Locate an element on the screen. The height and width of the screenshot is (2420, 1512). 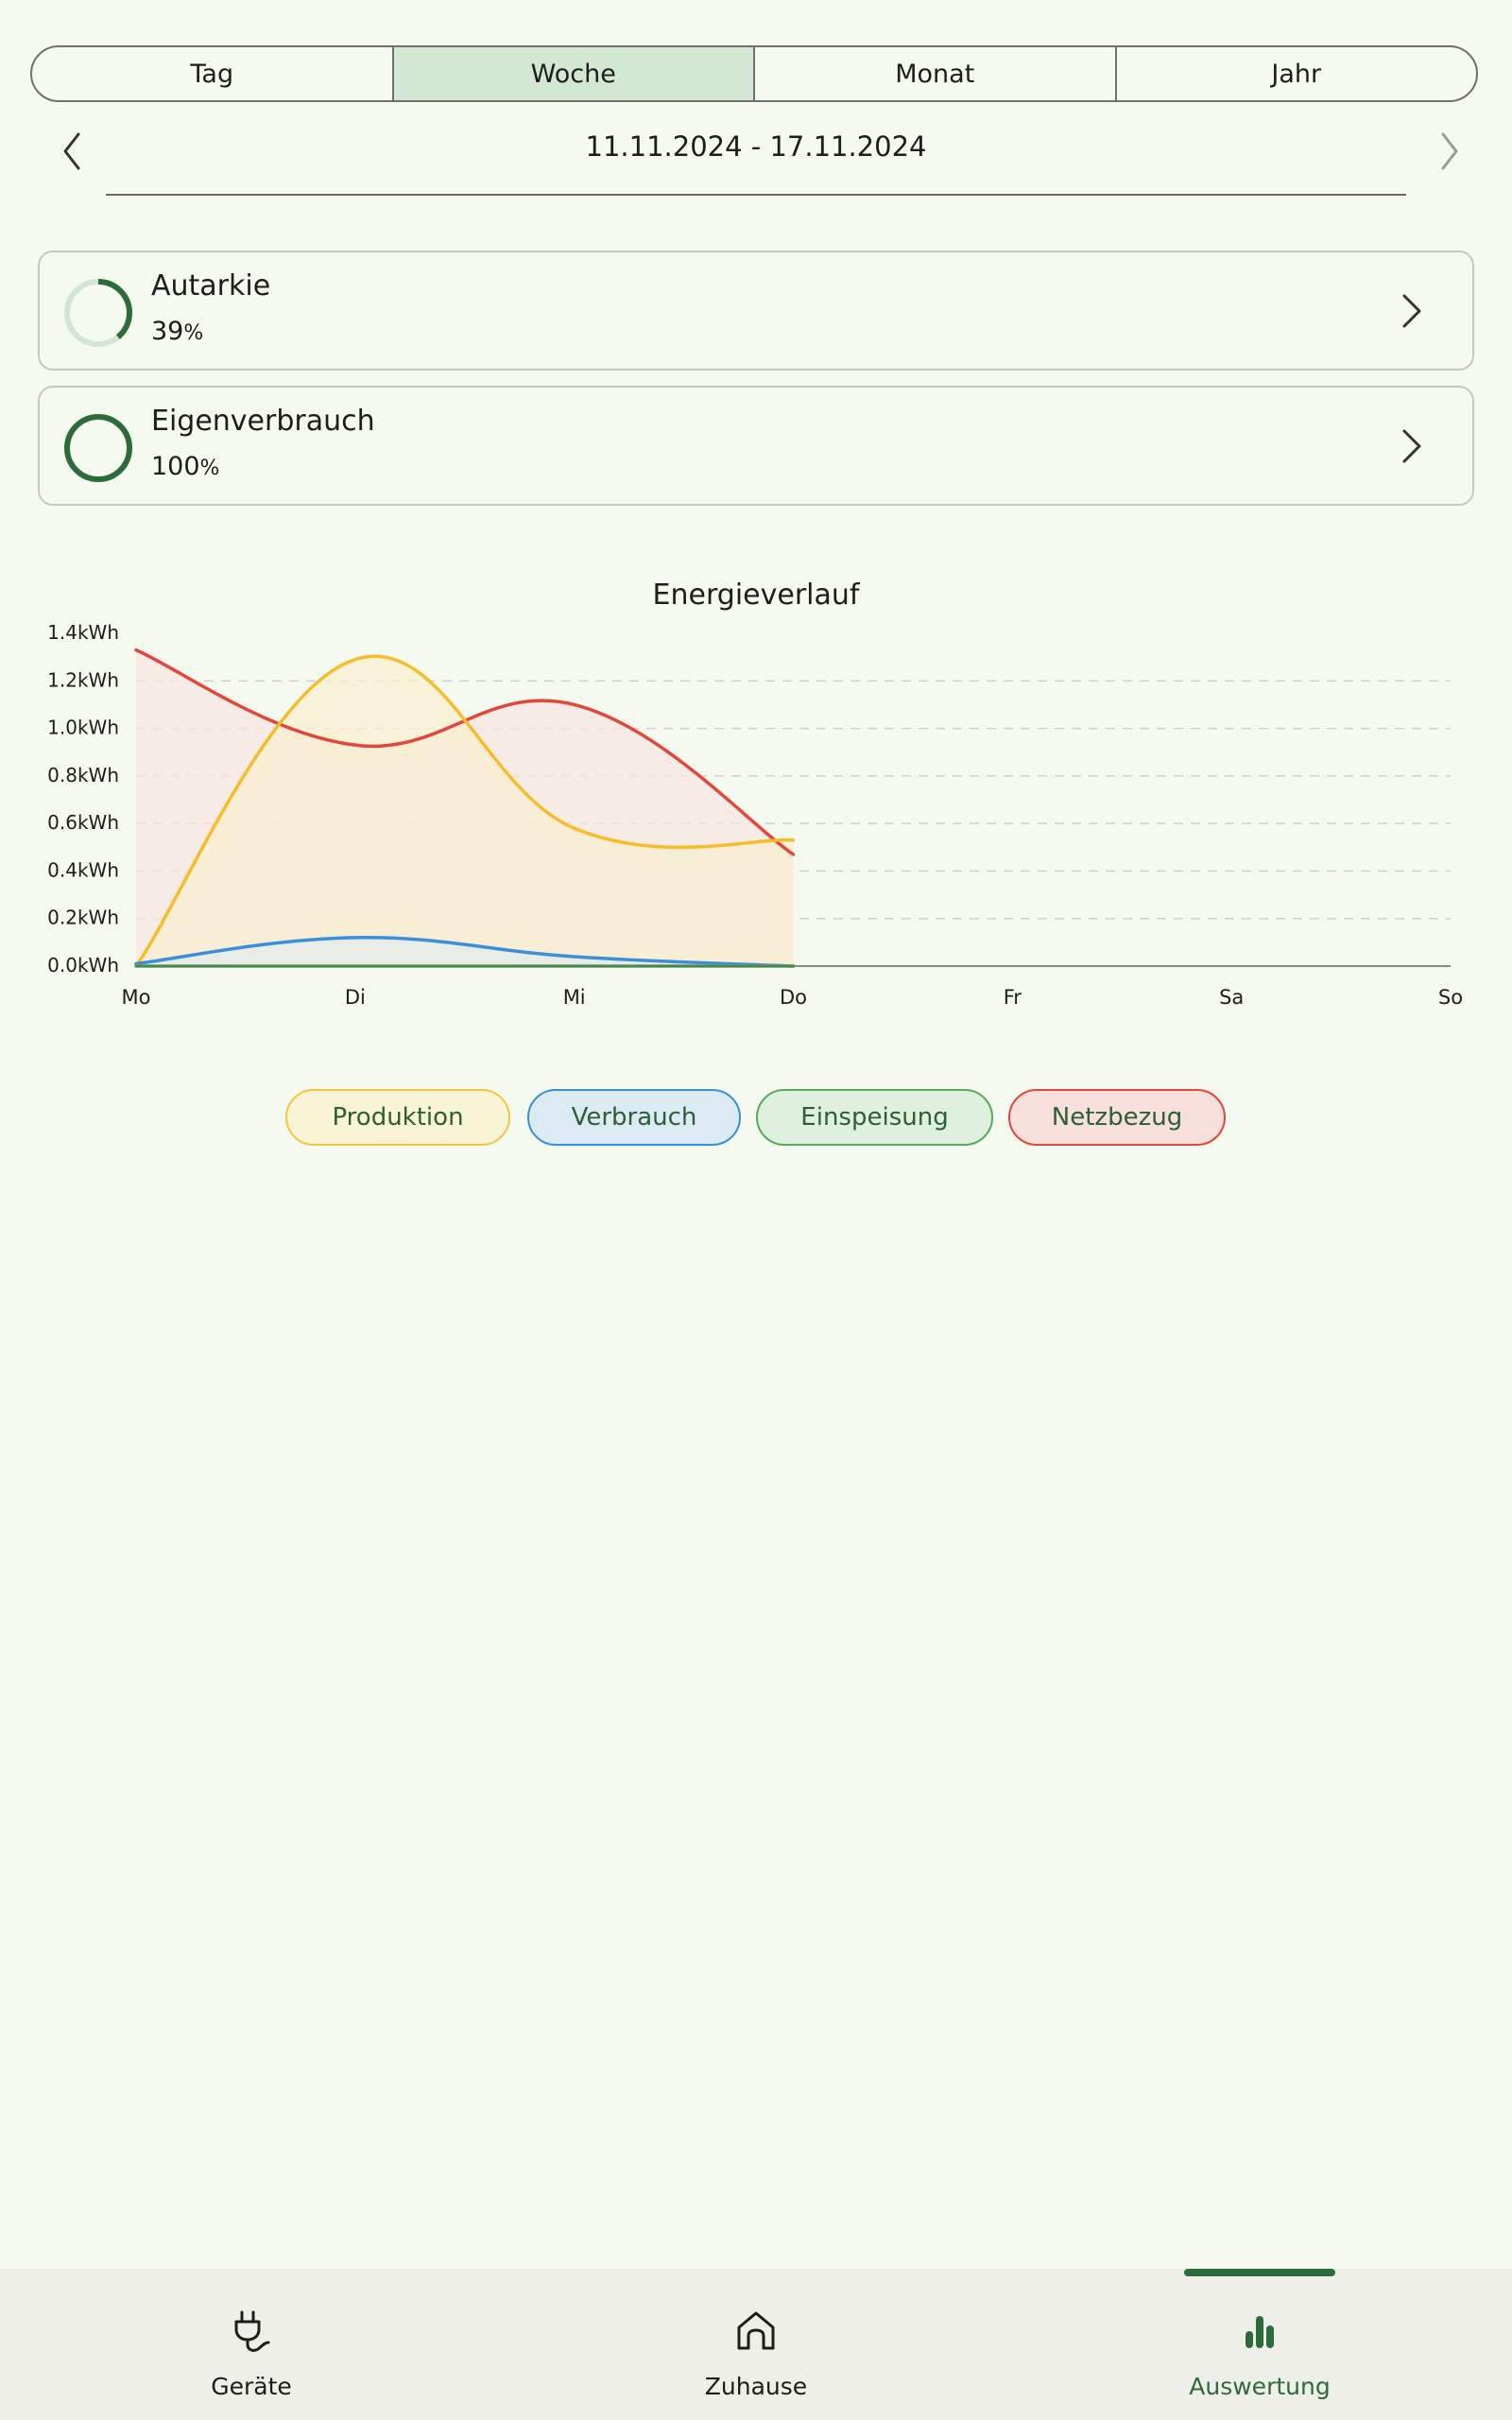
nav-auswertung: Auswertung is located at coordinates (1260, 2345).